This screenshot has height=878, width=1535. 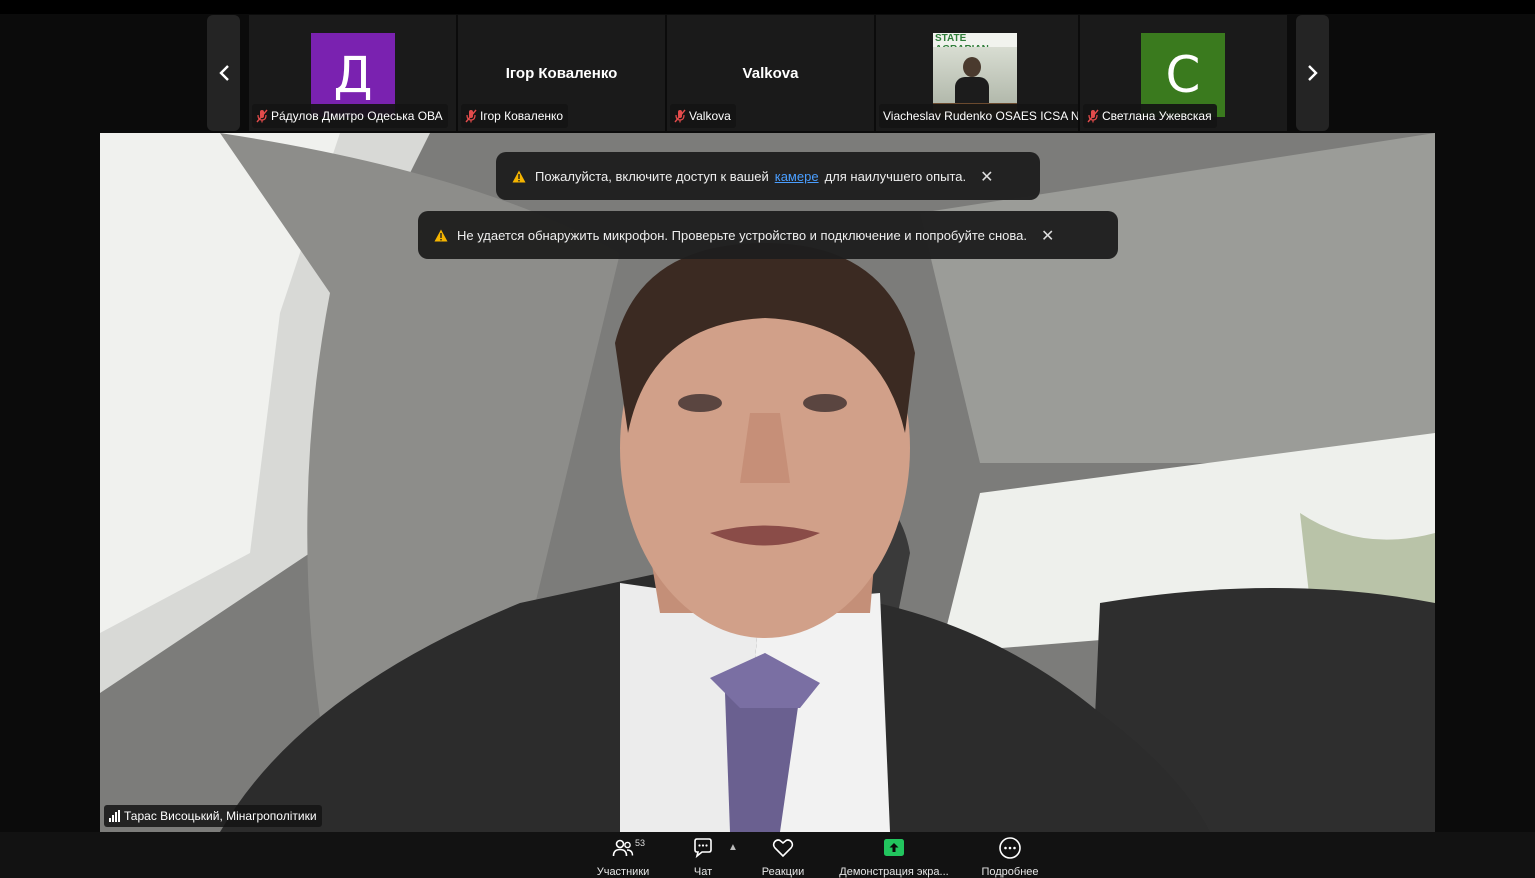 What do you see at coordinates (797, 176) in the screenshot?
I see `camera-settings-link: камере` at bounding box center [797, 176].